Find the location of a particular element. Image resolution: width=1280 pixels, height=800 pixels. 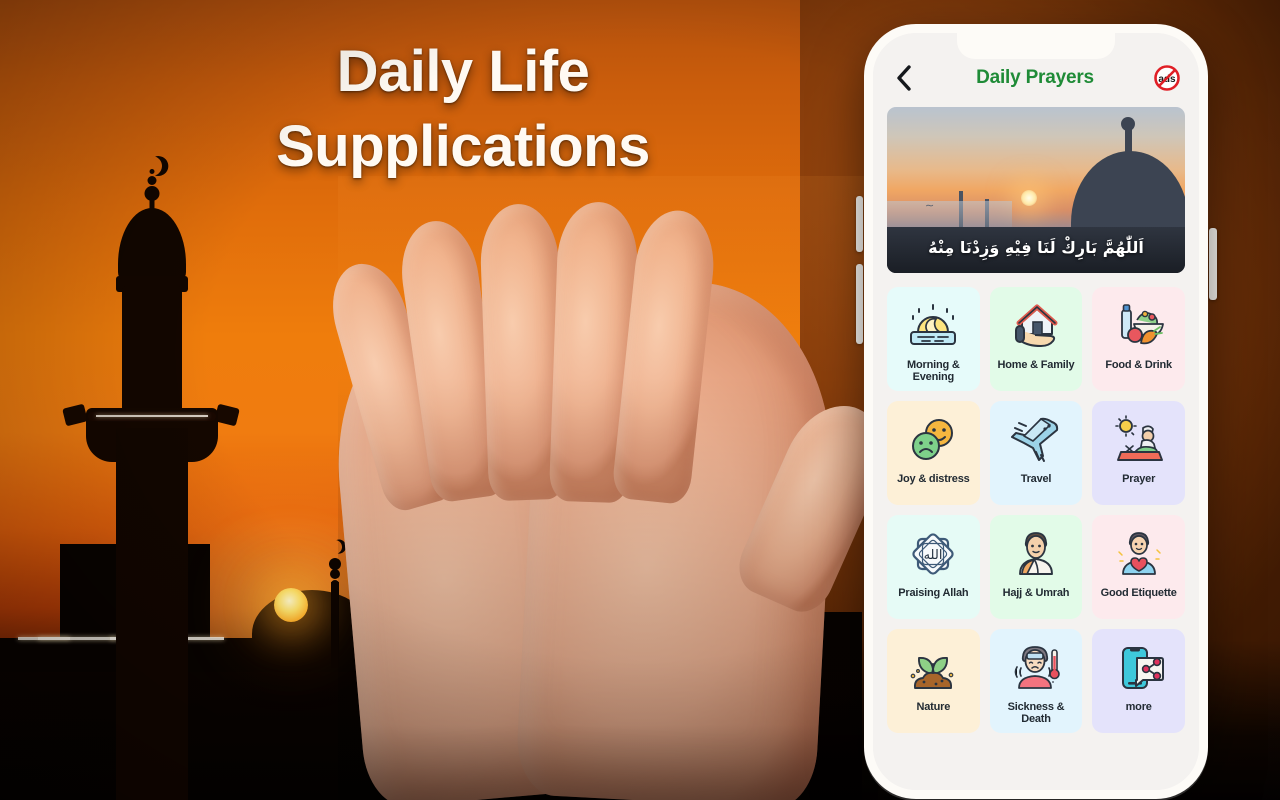

app-title: Daily Prayers is located at coordinates (1035, 77).